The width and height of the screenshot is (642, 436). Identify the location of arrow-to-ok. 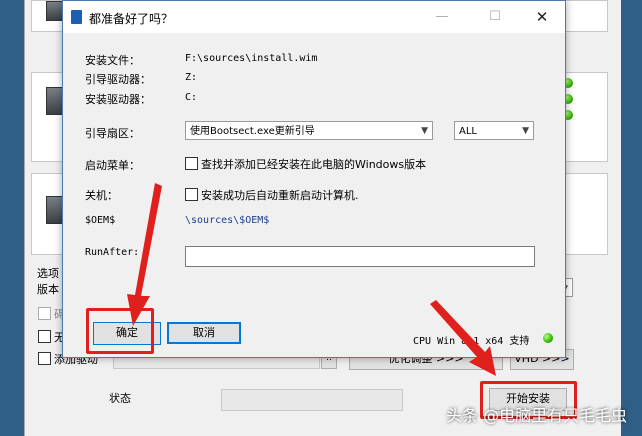
(144, 254).